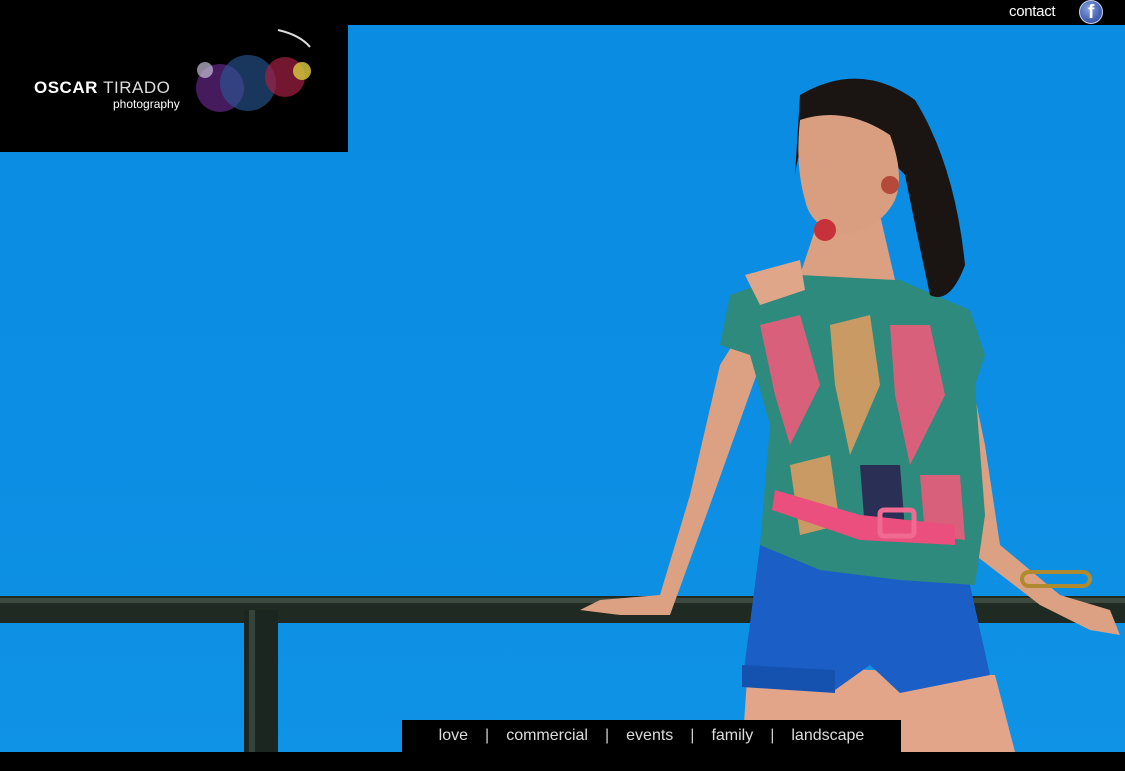 Image resolution: width=1125 pixels, height=771 pixels. What do you see at coordinates (547, 736) in the screenshot?
I see `nav-commercial: commercial` at bounding box center [547, 736].